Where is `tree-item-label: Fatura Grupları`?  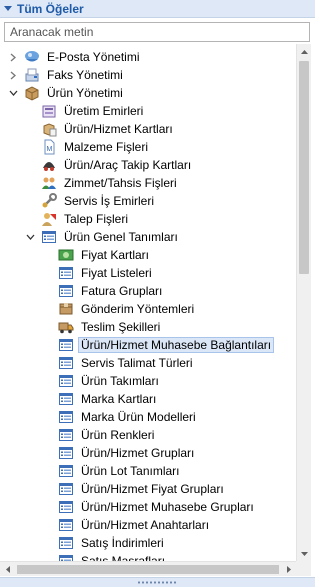
tree-item-label: Fatura Grupları is located at coordinates (122, 291).